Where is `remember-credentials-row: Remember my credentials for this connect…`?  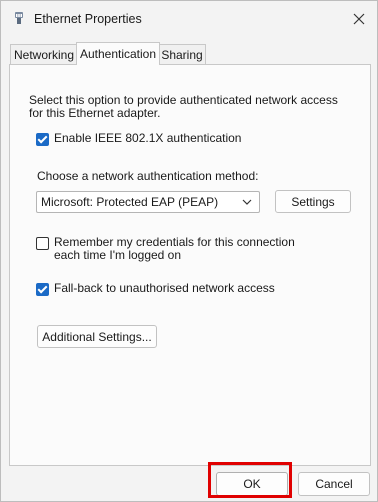
remember-credentials-row: Remember my credentials for this connect… is located at coordinates (171, 249).